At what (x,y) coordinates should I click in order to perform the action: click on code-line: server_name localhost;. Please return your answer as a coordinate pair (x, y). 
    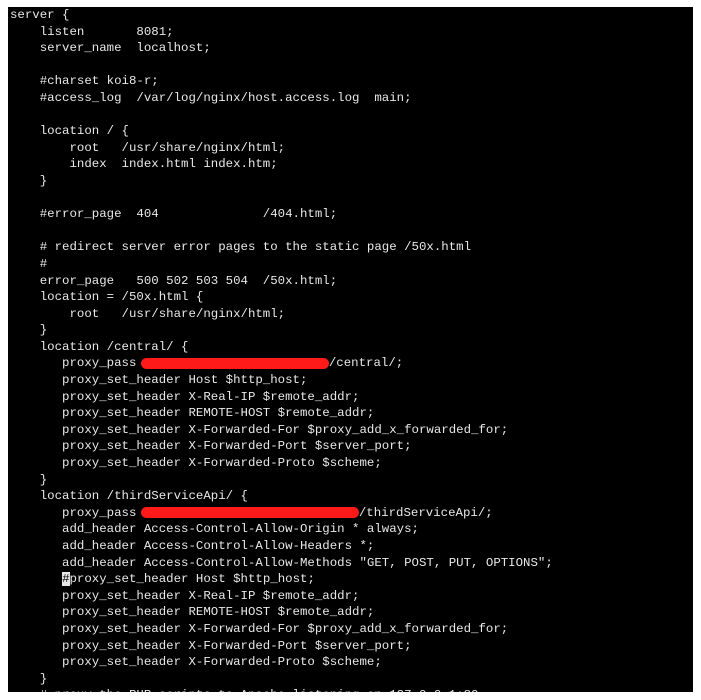
    Looking at the image, I should click on (281, 48).